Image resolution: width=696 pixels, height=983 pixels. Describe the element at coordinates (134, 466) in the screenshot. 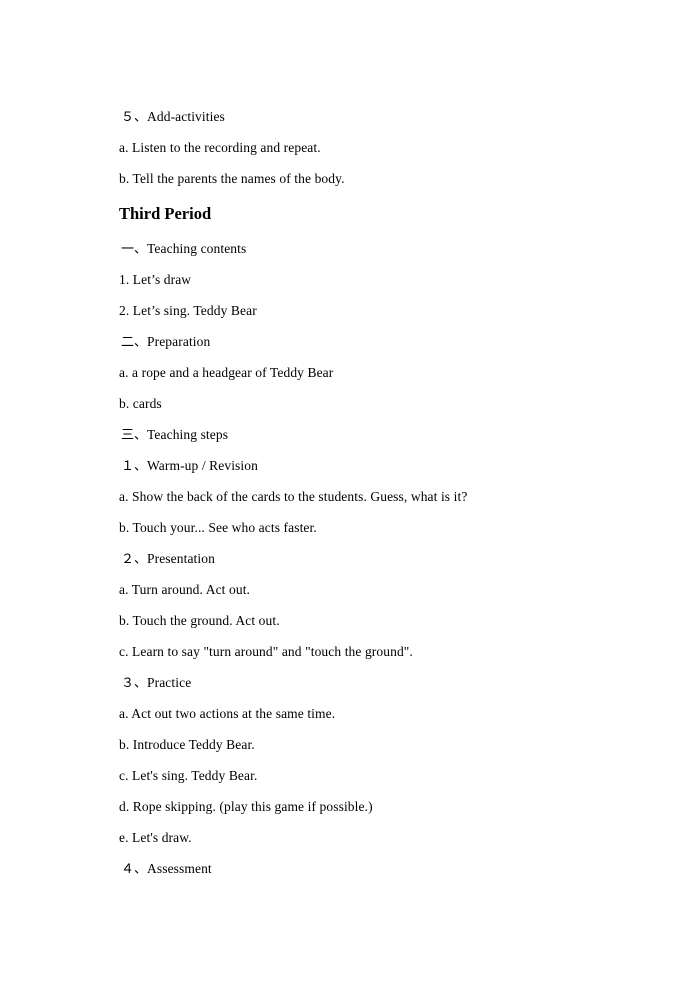

I see `list-marker: １、` at that location.